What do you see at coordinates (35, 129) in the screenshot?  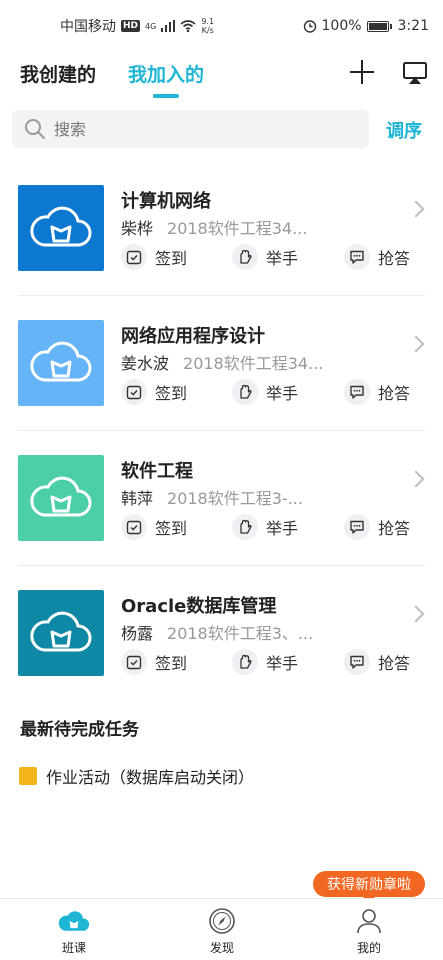 I see `search-icon` at bounding box center [35, 129].